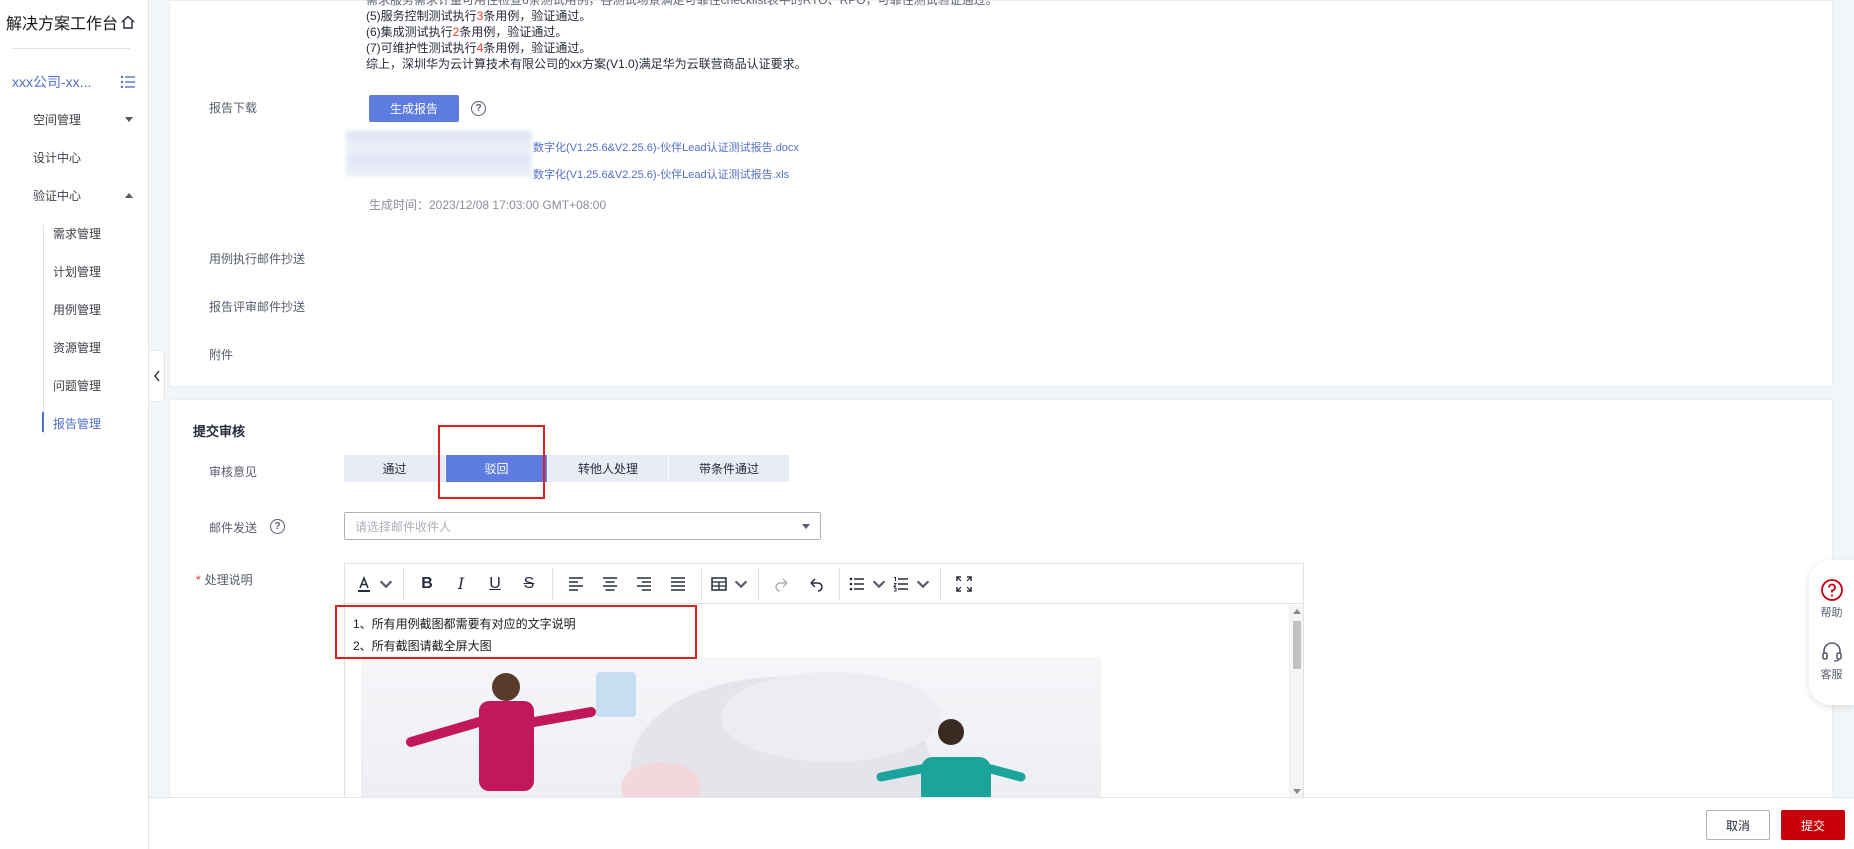  I want to click on action-footer, so click(1001, 823).